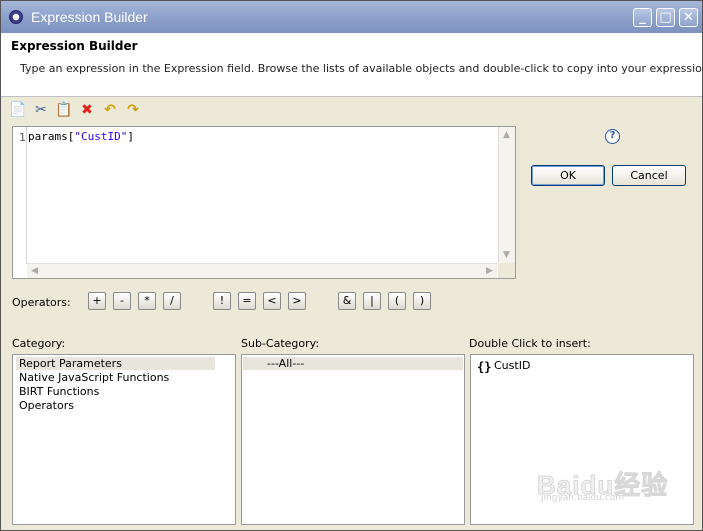 The image size is (703, 531). I want to click on header-title: Expression Builder, so click(74, 46).